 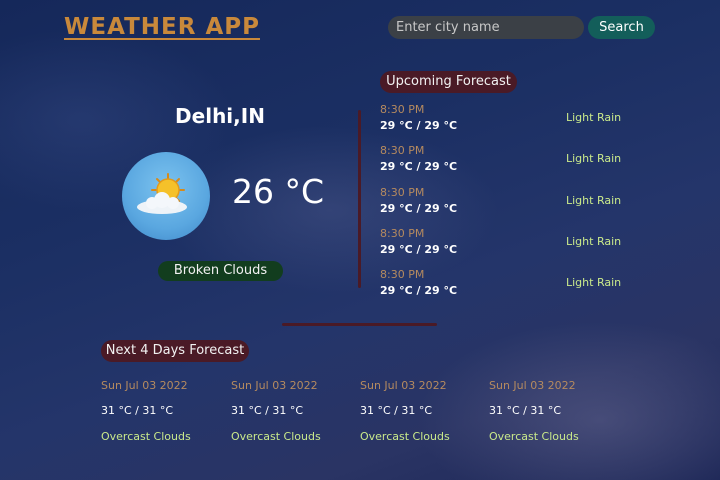 I want to click on vertical-divider, so click(x=359, y=199).